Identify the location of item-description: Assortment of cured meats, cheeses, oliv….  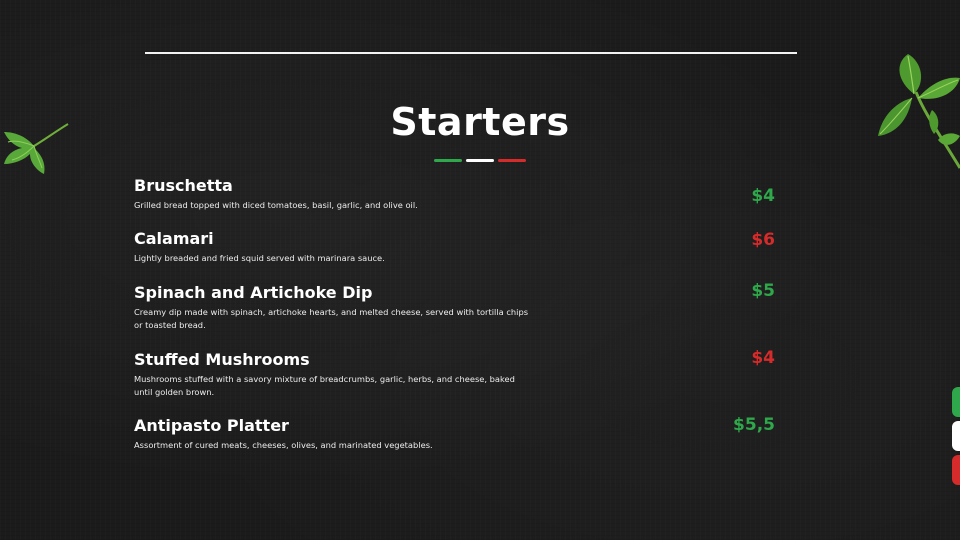
(283, 445).